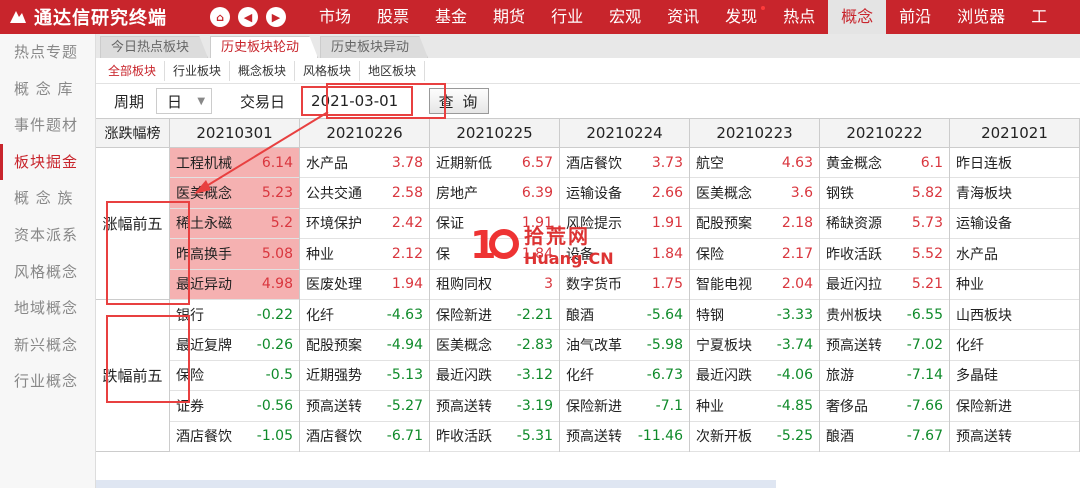 Image resolution: width=1080 pixels, height=488 pixels. What do you see at coordinates (494, 376) in the screenshot?
I see `table-cell: 最近闪跌 -3.12` at bounding box center [494, 376].